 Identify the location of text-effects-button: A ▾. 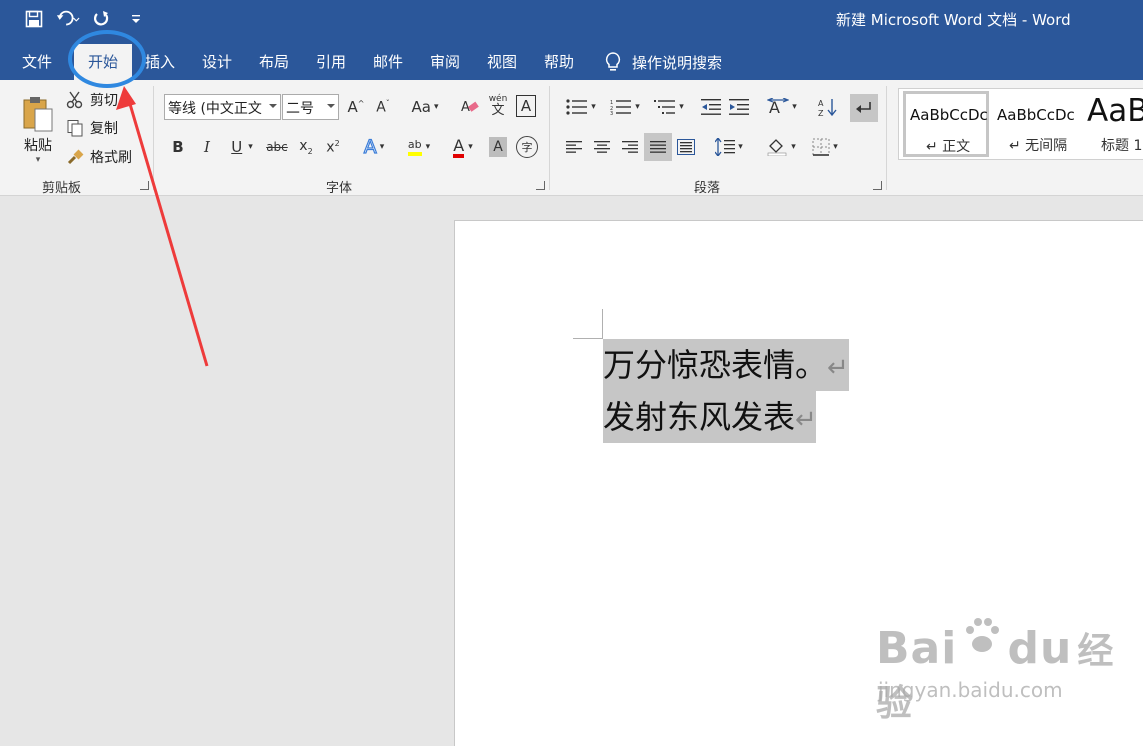
(374, 147).